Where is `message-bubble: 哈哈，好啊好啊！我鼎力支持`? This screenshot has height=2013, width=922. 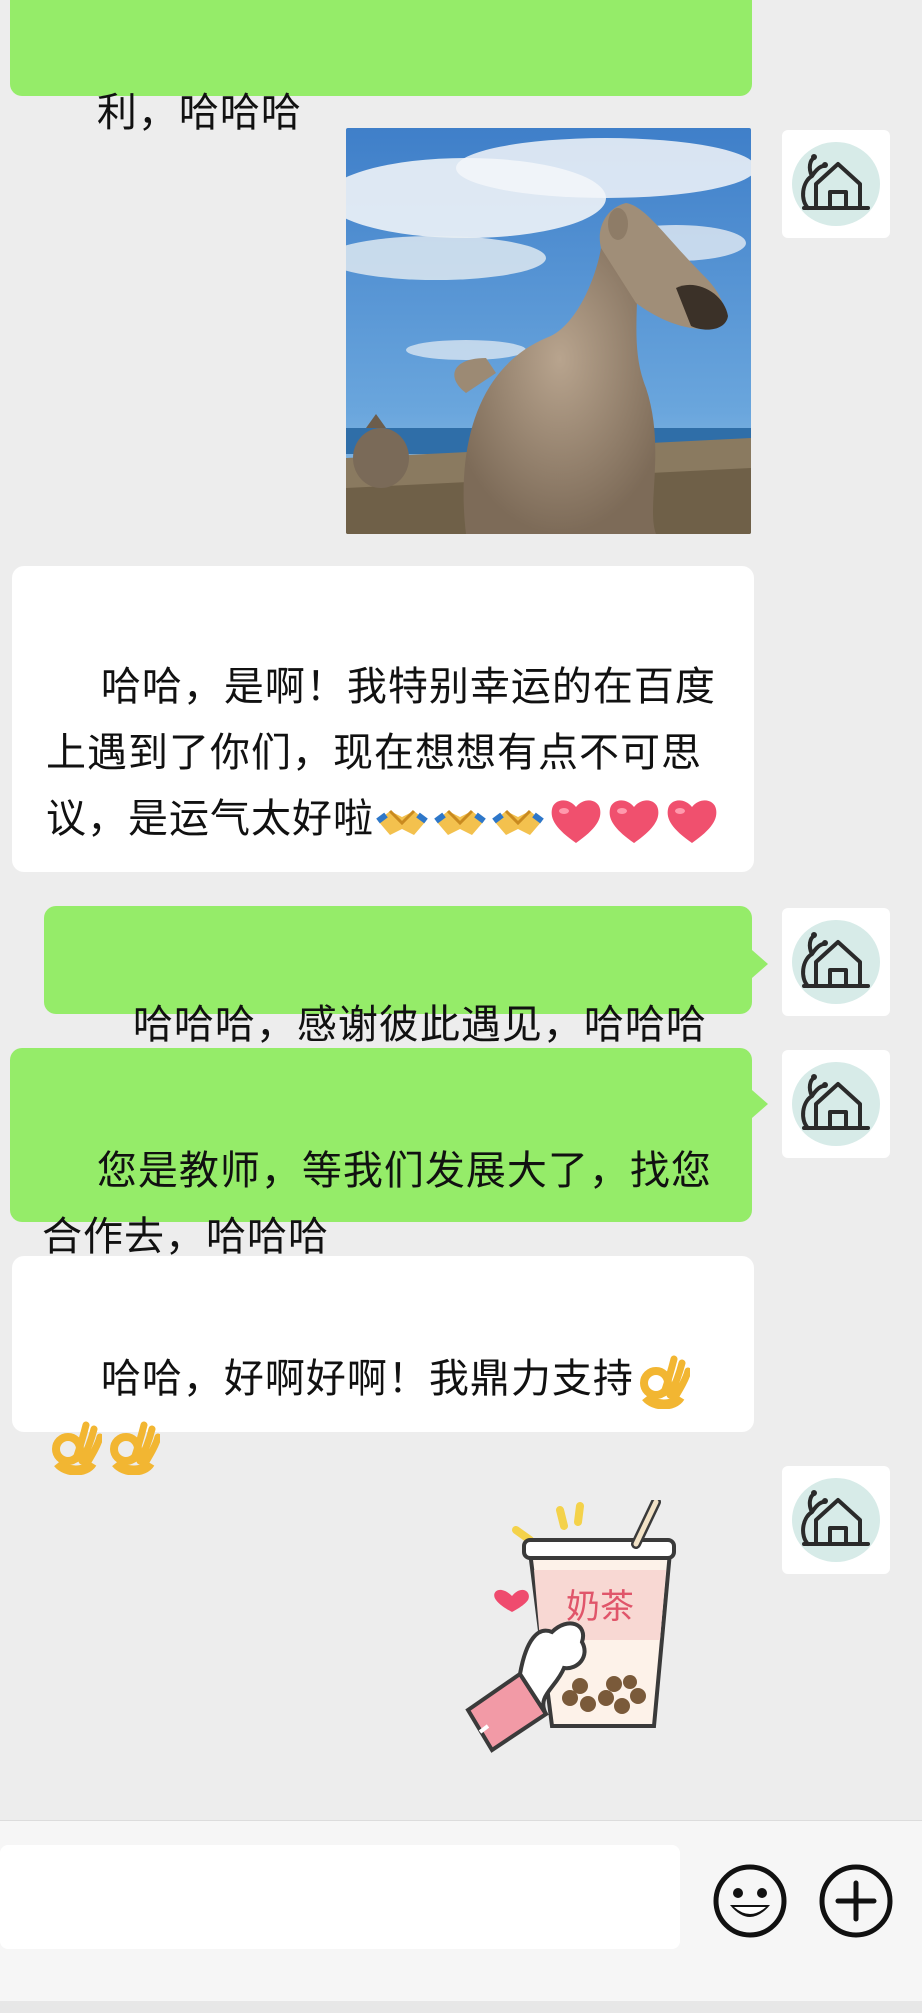
message-bubble: 哈哈，好啊好啊！我鼎力支持 is located at coordinates (383, 1366).